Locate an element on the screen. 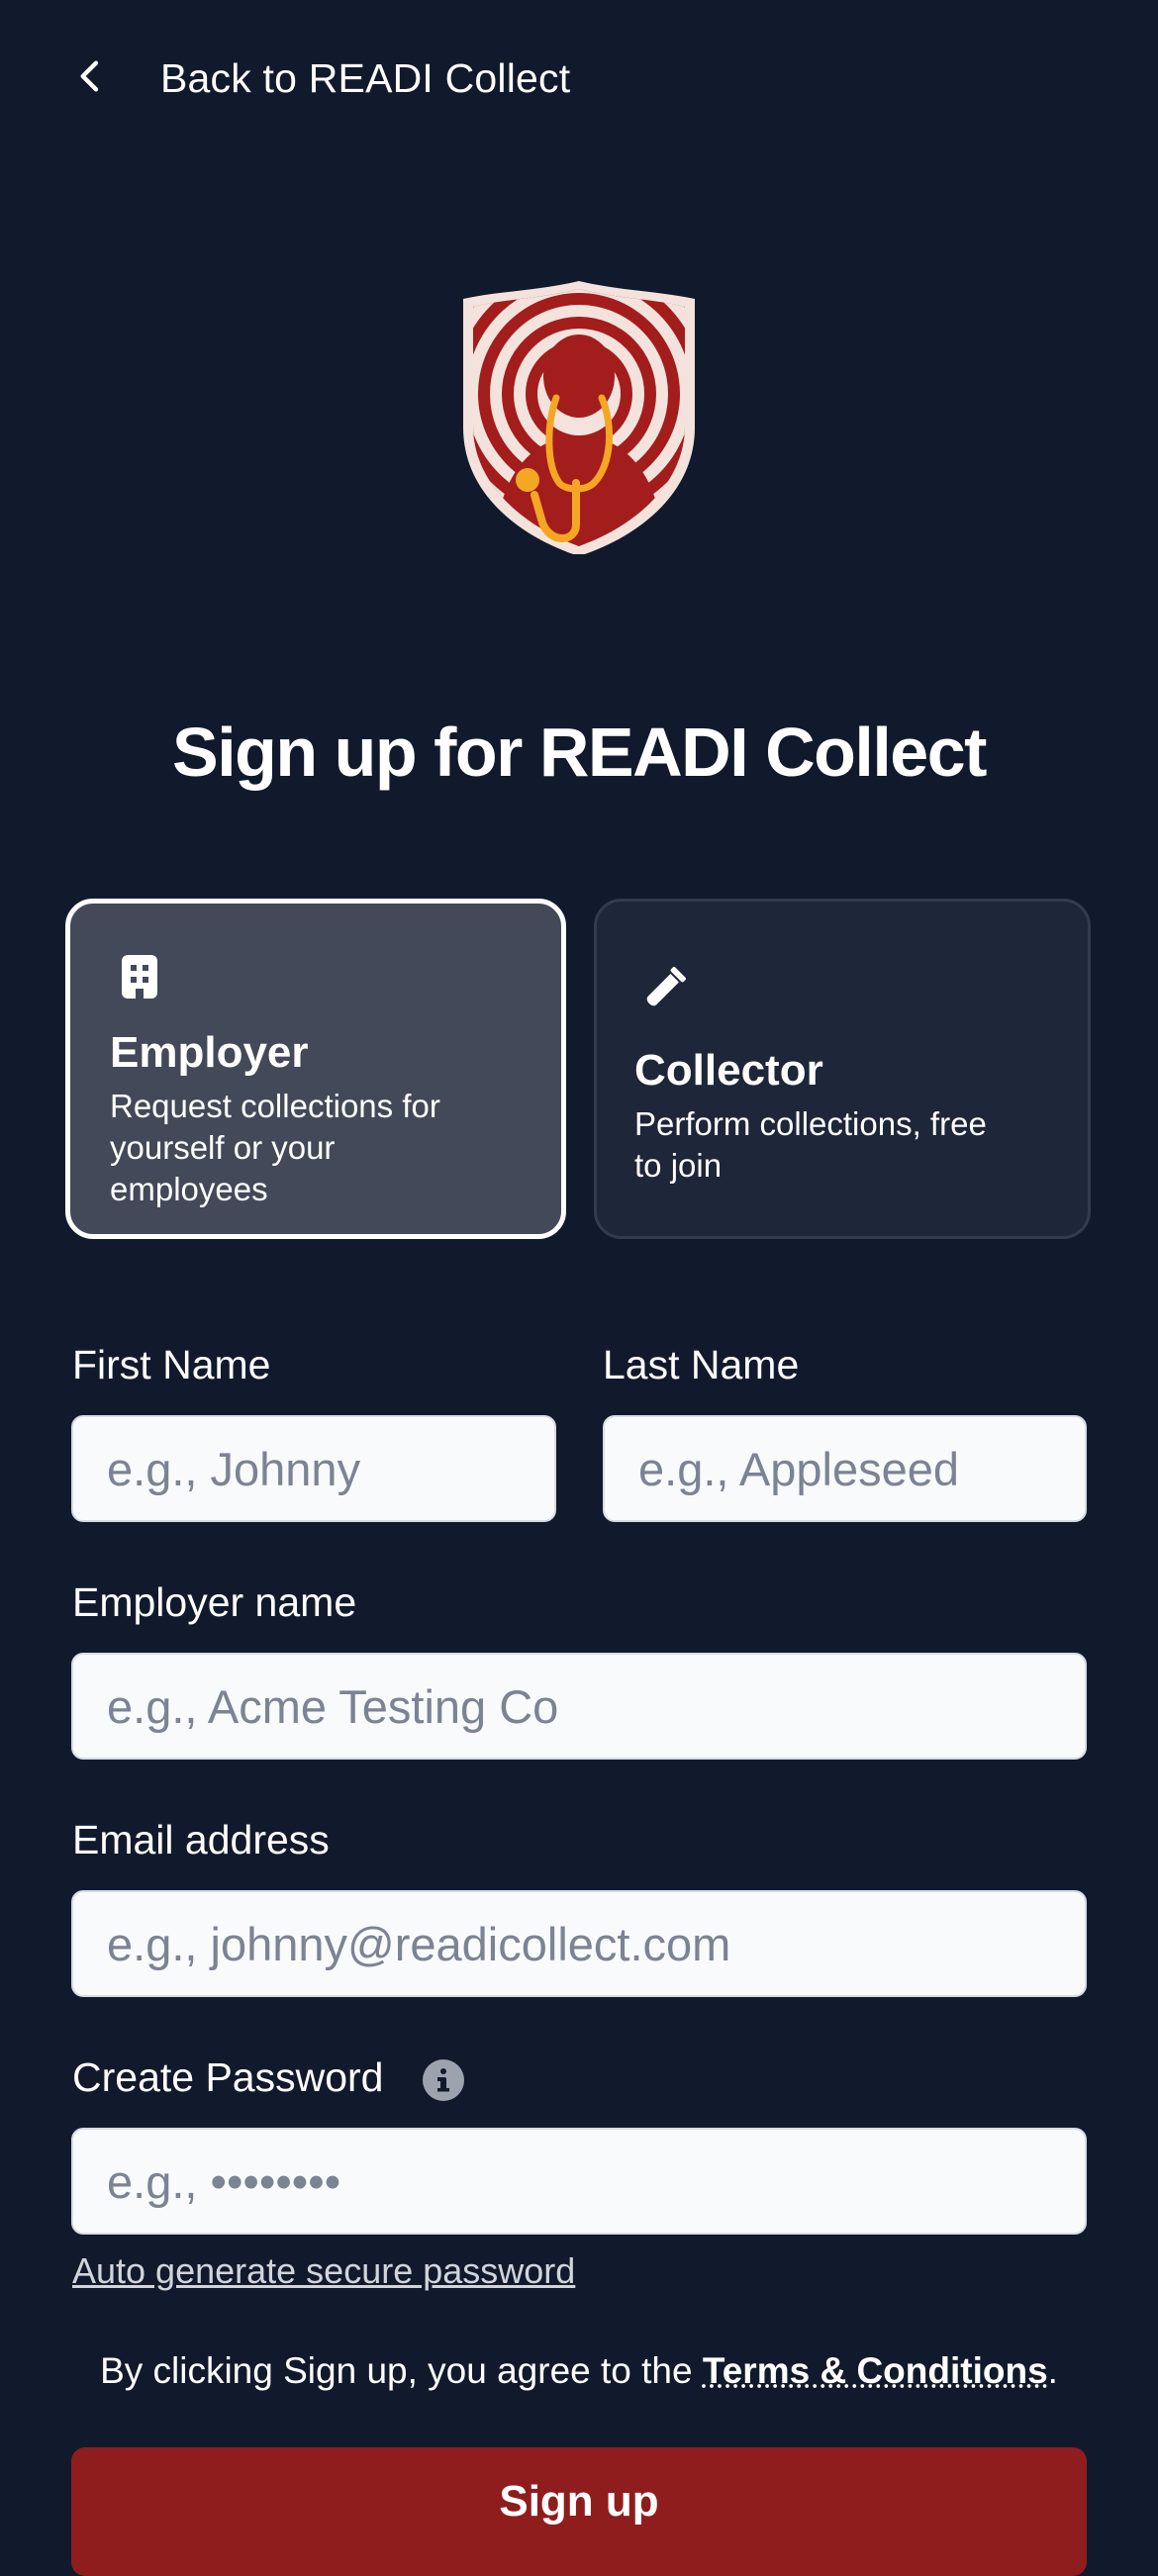 The height and width of the screenshot is (2576, 1158). employer-name-input is located at coordinates (579, 1706).